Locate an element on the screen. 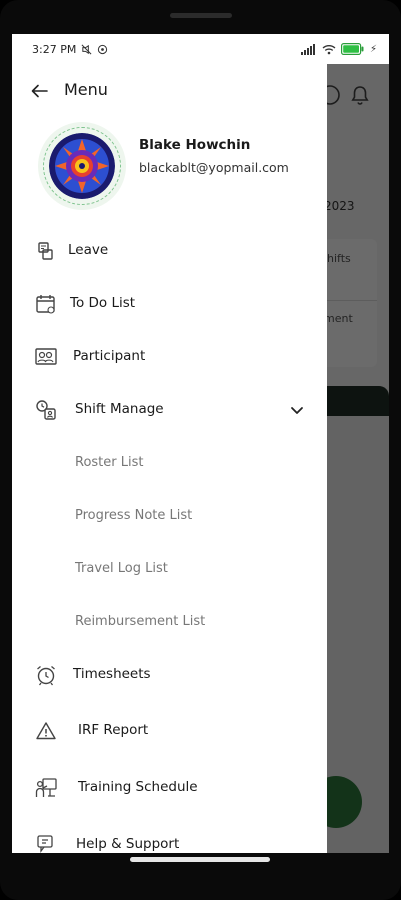  submenu-item-label: Progress Note List is located at coordinates (134, 515).